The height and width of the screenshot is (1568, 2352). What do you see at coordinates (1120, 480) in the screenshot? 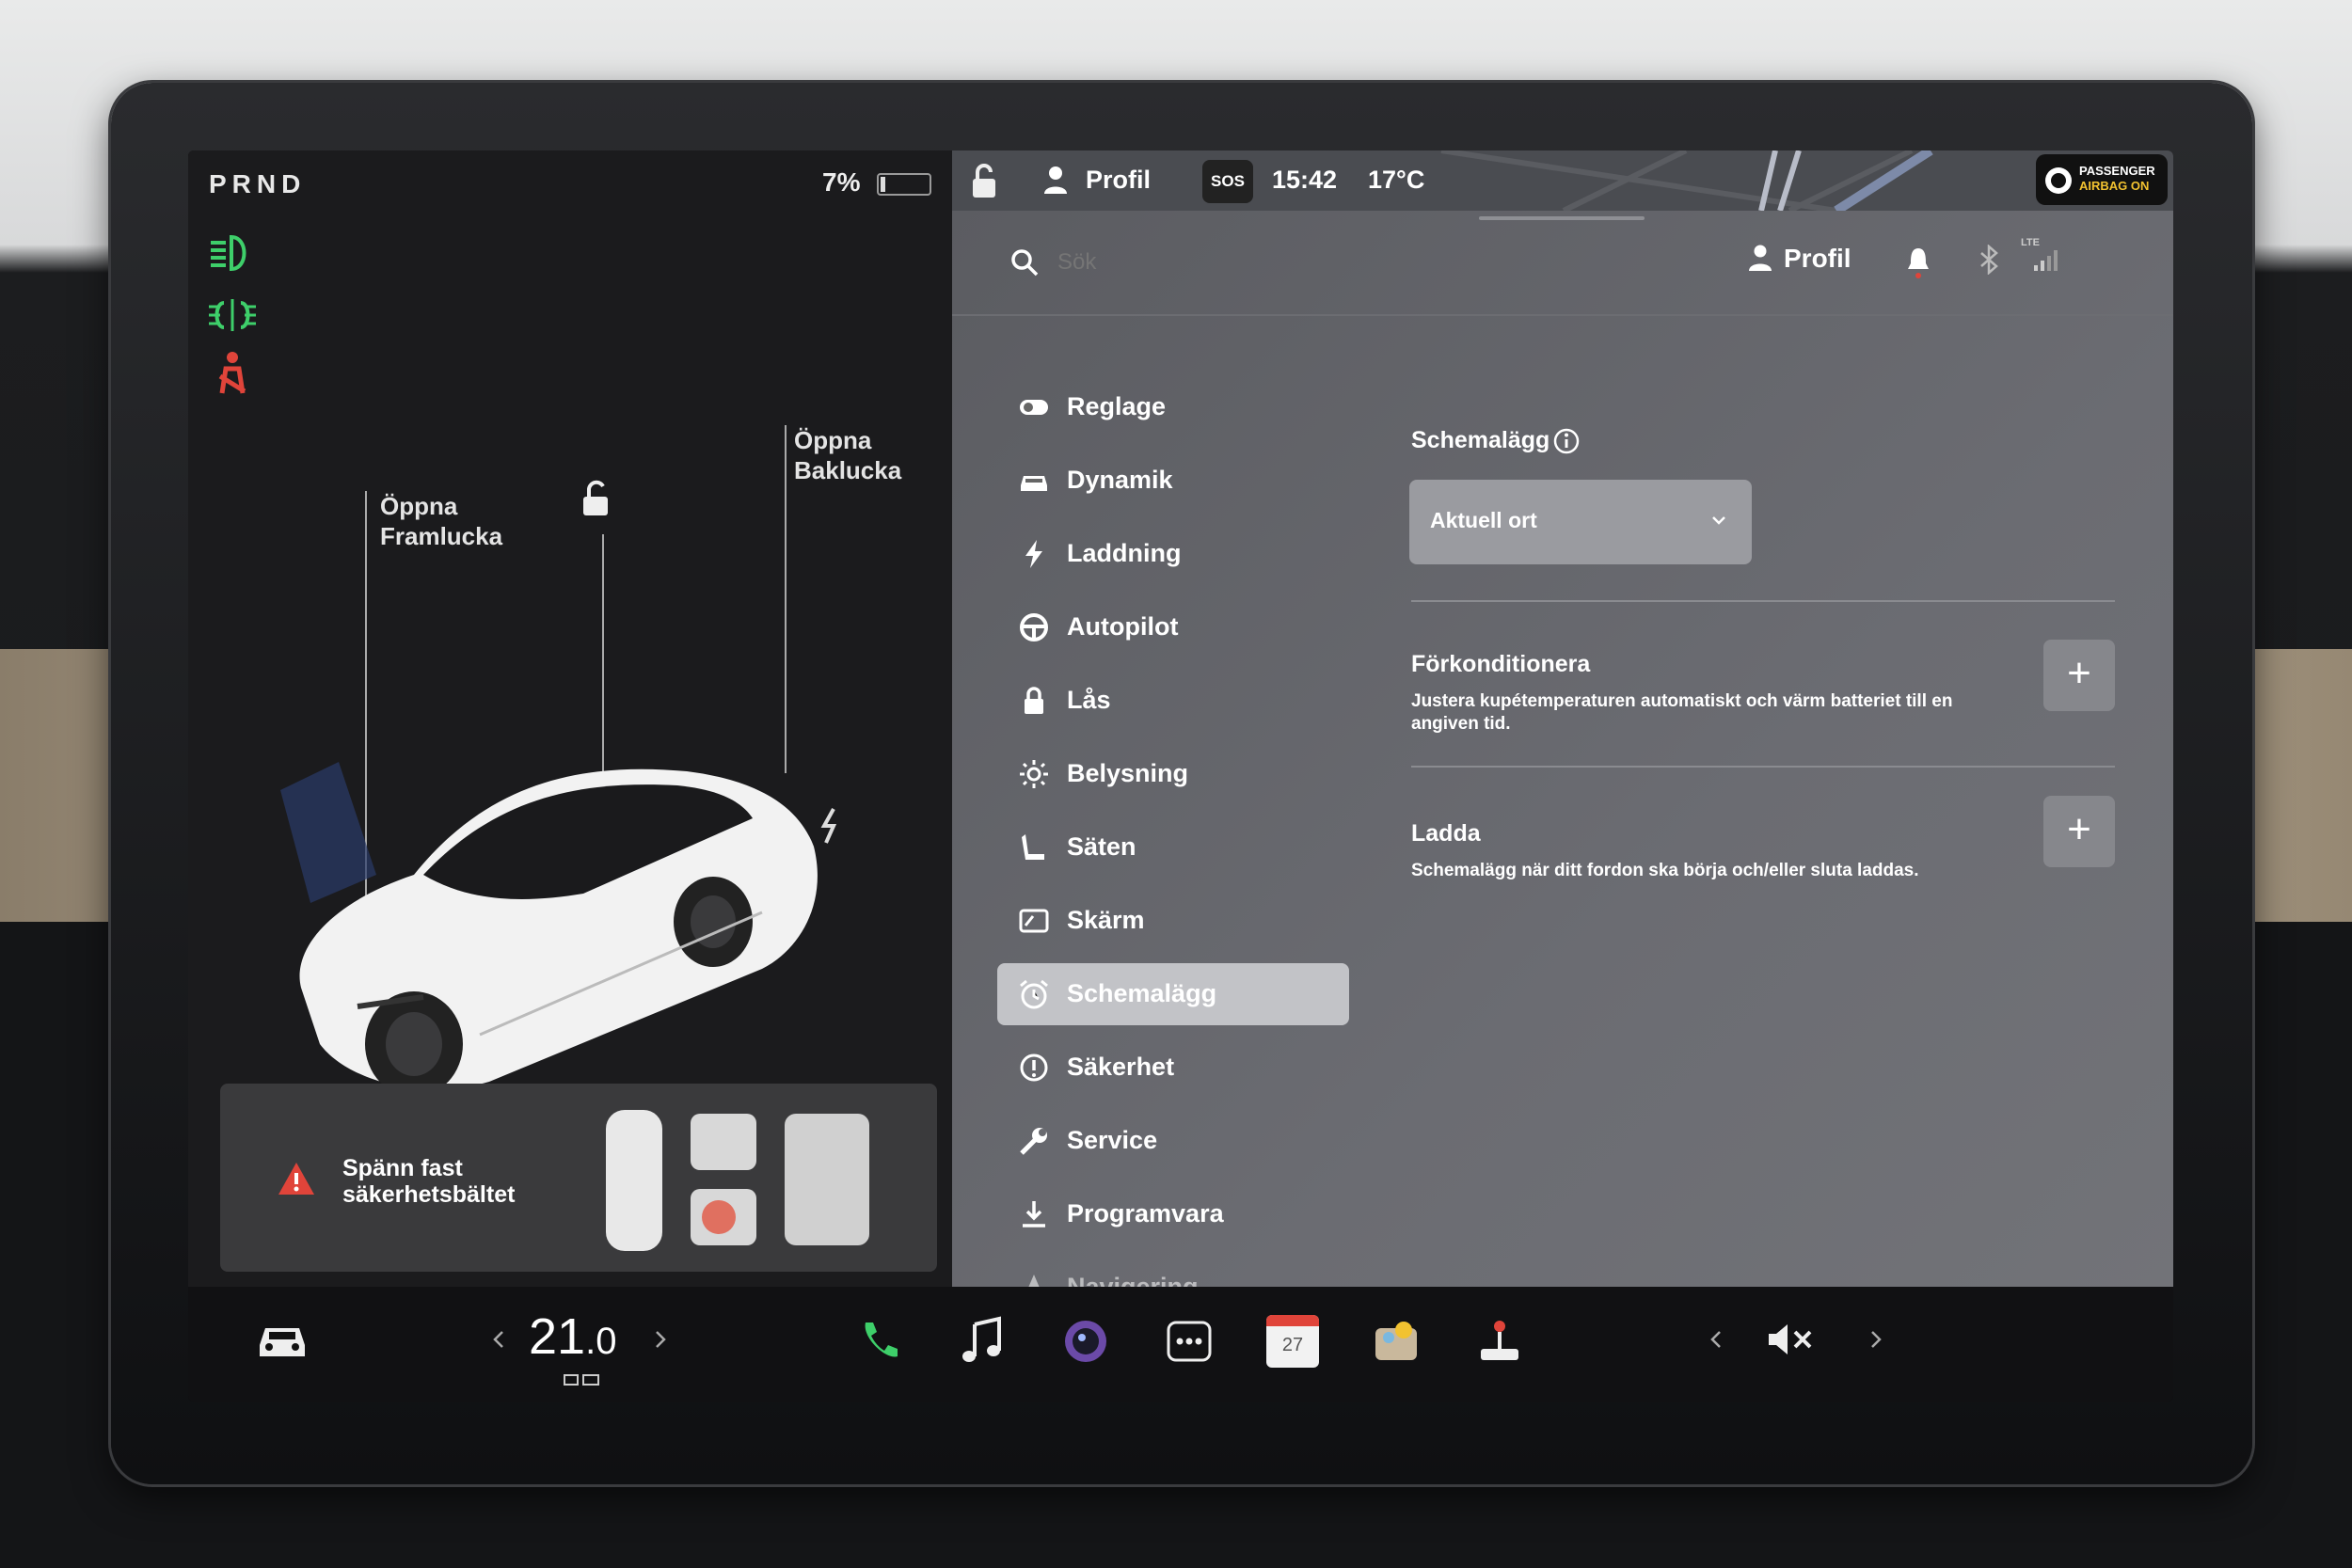
I see `nav-label: Dynamik` at bounding box center [1120, 480].